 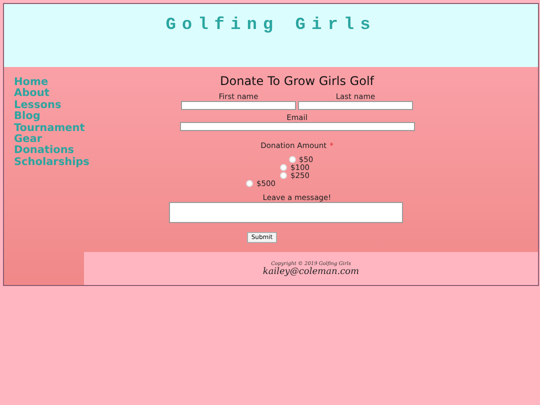 I want to click on nav-link: About, so click(x=52, y=94).